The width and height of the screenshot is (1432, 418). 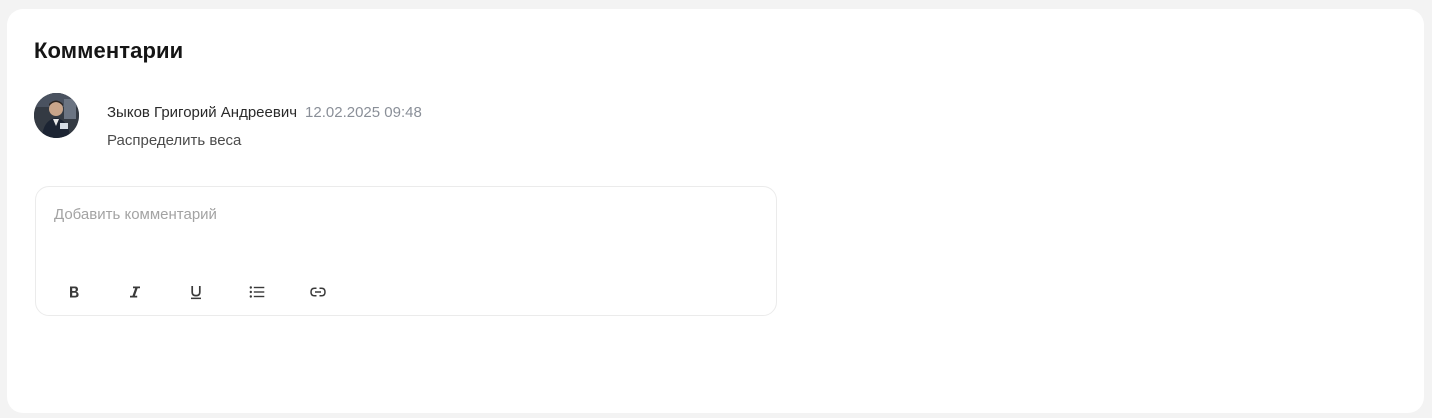 I want to click on underline-icon, so click(x=196, y=292).